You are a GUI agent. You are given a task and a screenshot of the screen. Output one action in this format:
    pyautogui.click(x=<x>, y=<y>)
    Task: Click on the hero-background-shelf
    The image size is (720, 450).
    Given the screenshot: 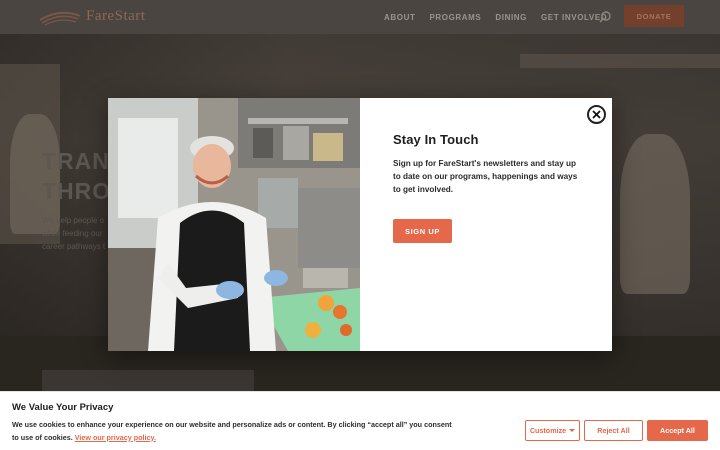 What is the action you would take?
    pyautogui.click(x=620, y=61)
    